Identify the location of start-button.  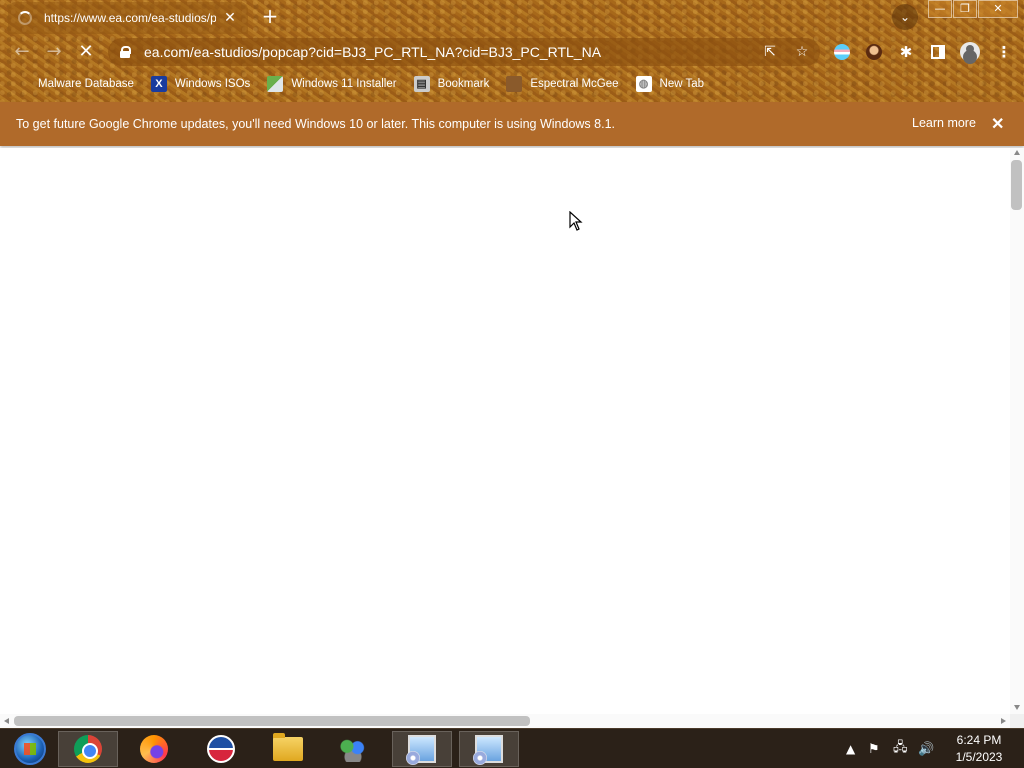
(30, 749).